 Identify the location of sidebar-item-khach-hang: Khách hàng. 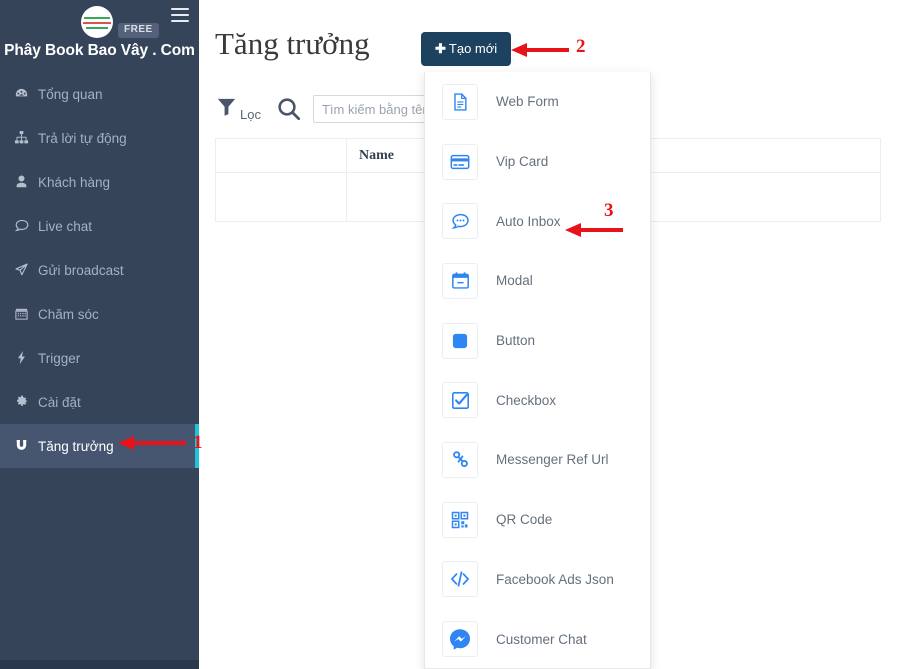
(99, 182).